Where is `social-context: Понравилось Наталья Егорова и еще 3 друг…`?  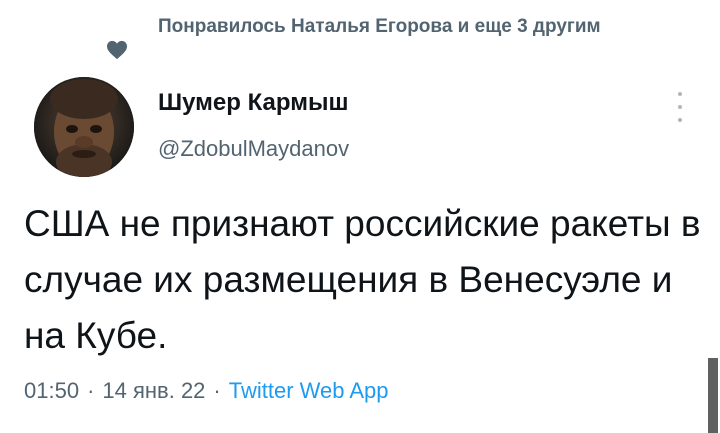 social-context: Понравилось Наталья Егорова и еще 3 друг… is located at coordinates (408, 27).